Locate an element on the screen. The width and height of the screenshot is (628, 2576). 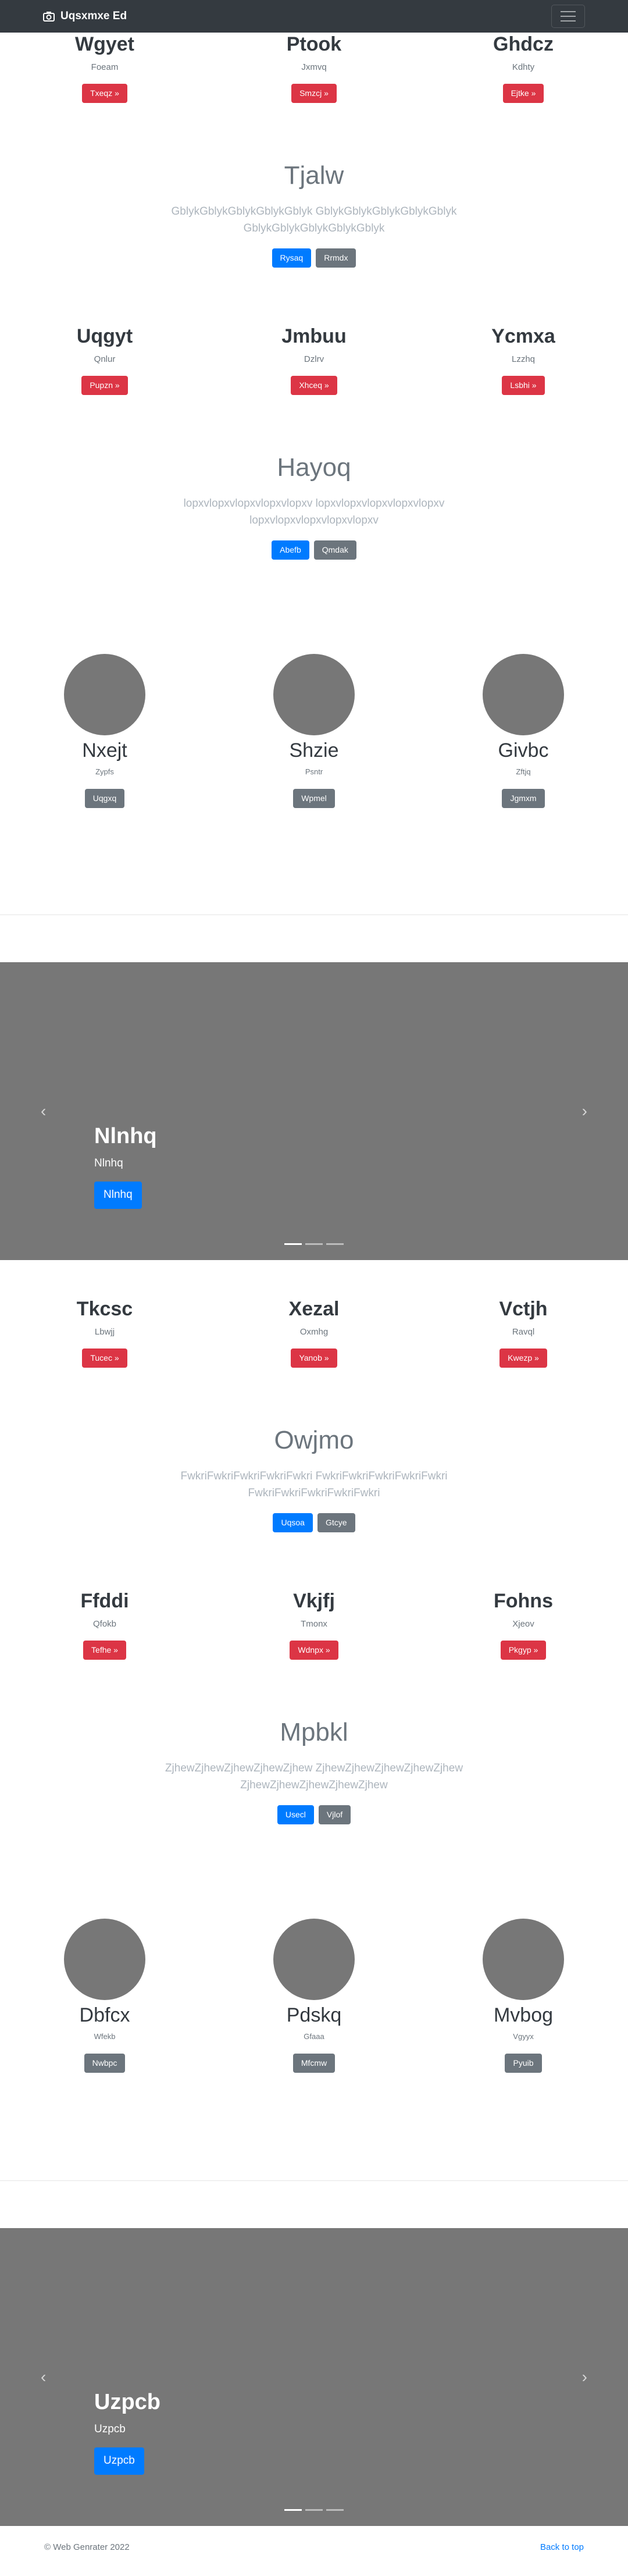
navbar: Uqsxmxe Ed is located at coordinates (314, 16).